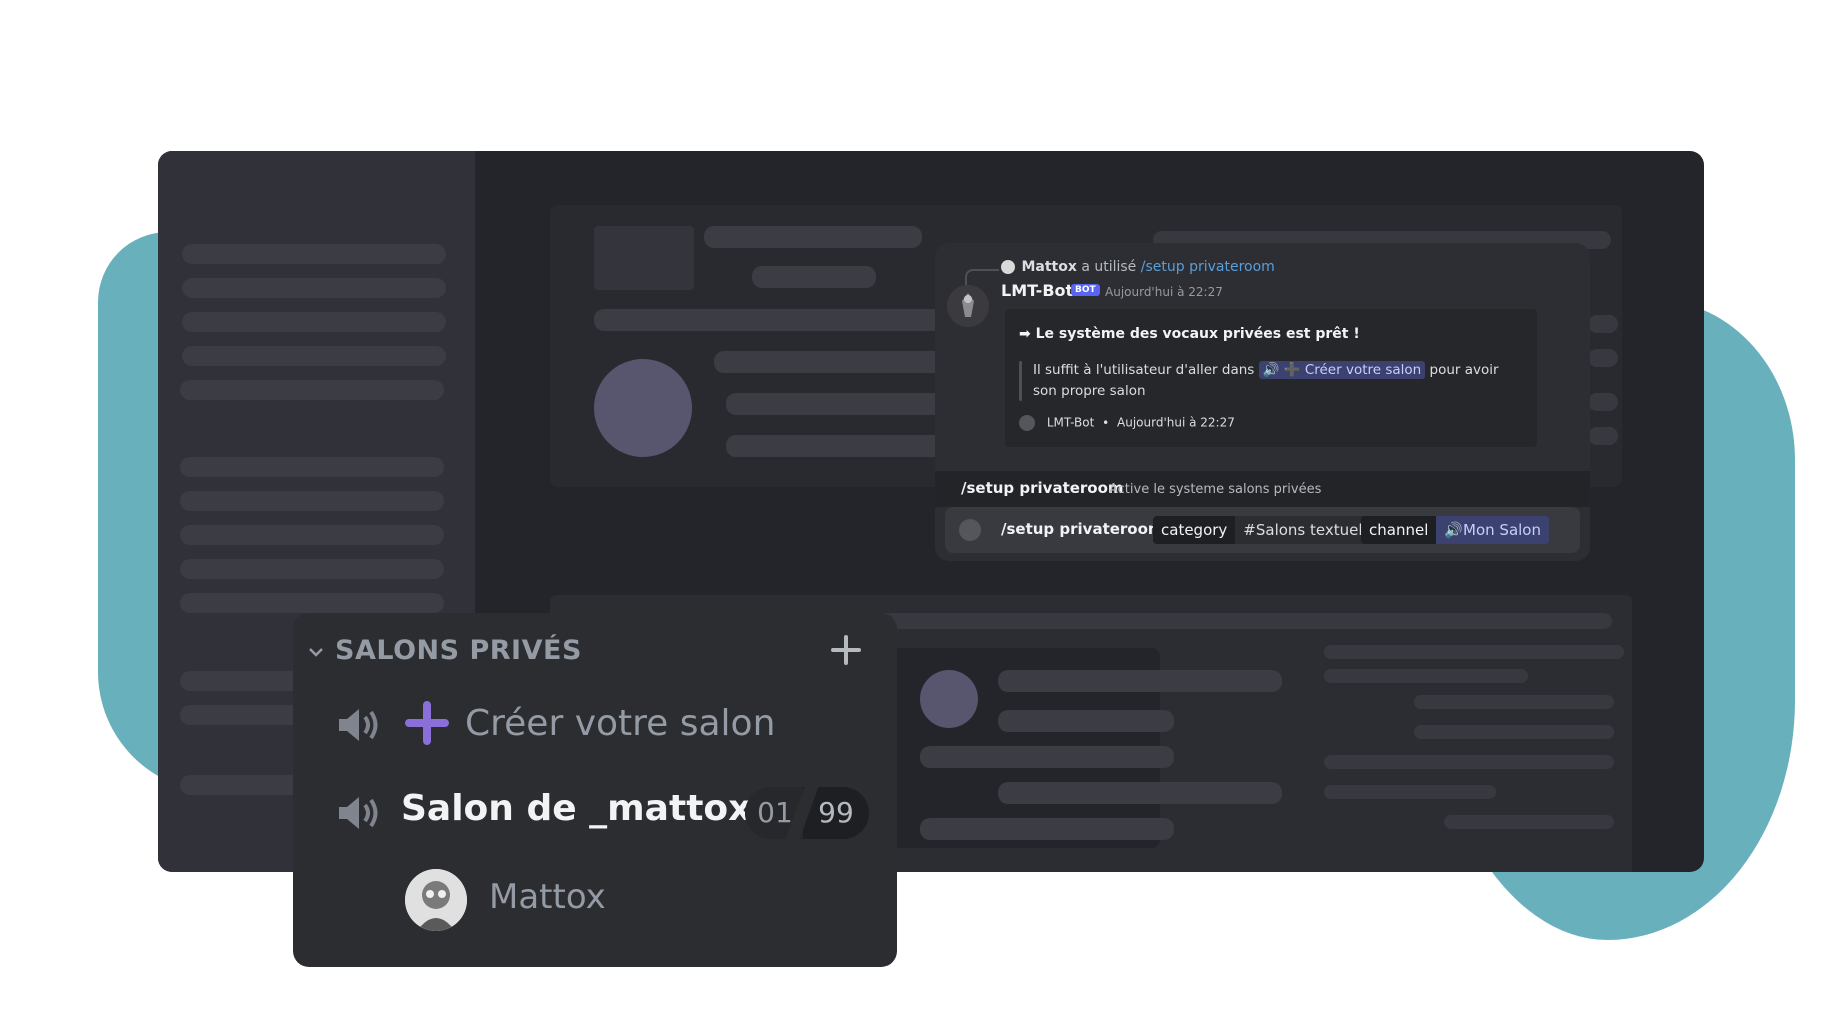 Image resolution: width=1841 pixels, height=1014 pixels. What do you see at coordinates (1020, 381) in the screenshot?
I see `embed-quote-bar` at bounding box center [1020, 381].